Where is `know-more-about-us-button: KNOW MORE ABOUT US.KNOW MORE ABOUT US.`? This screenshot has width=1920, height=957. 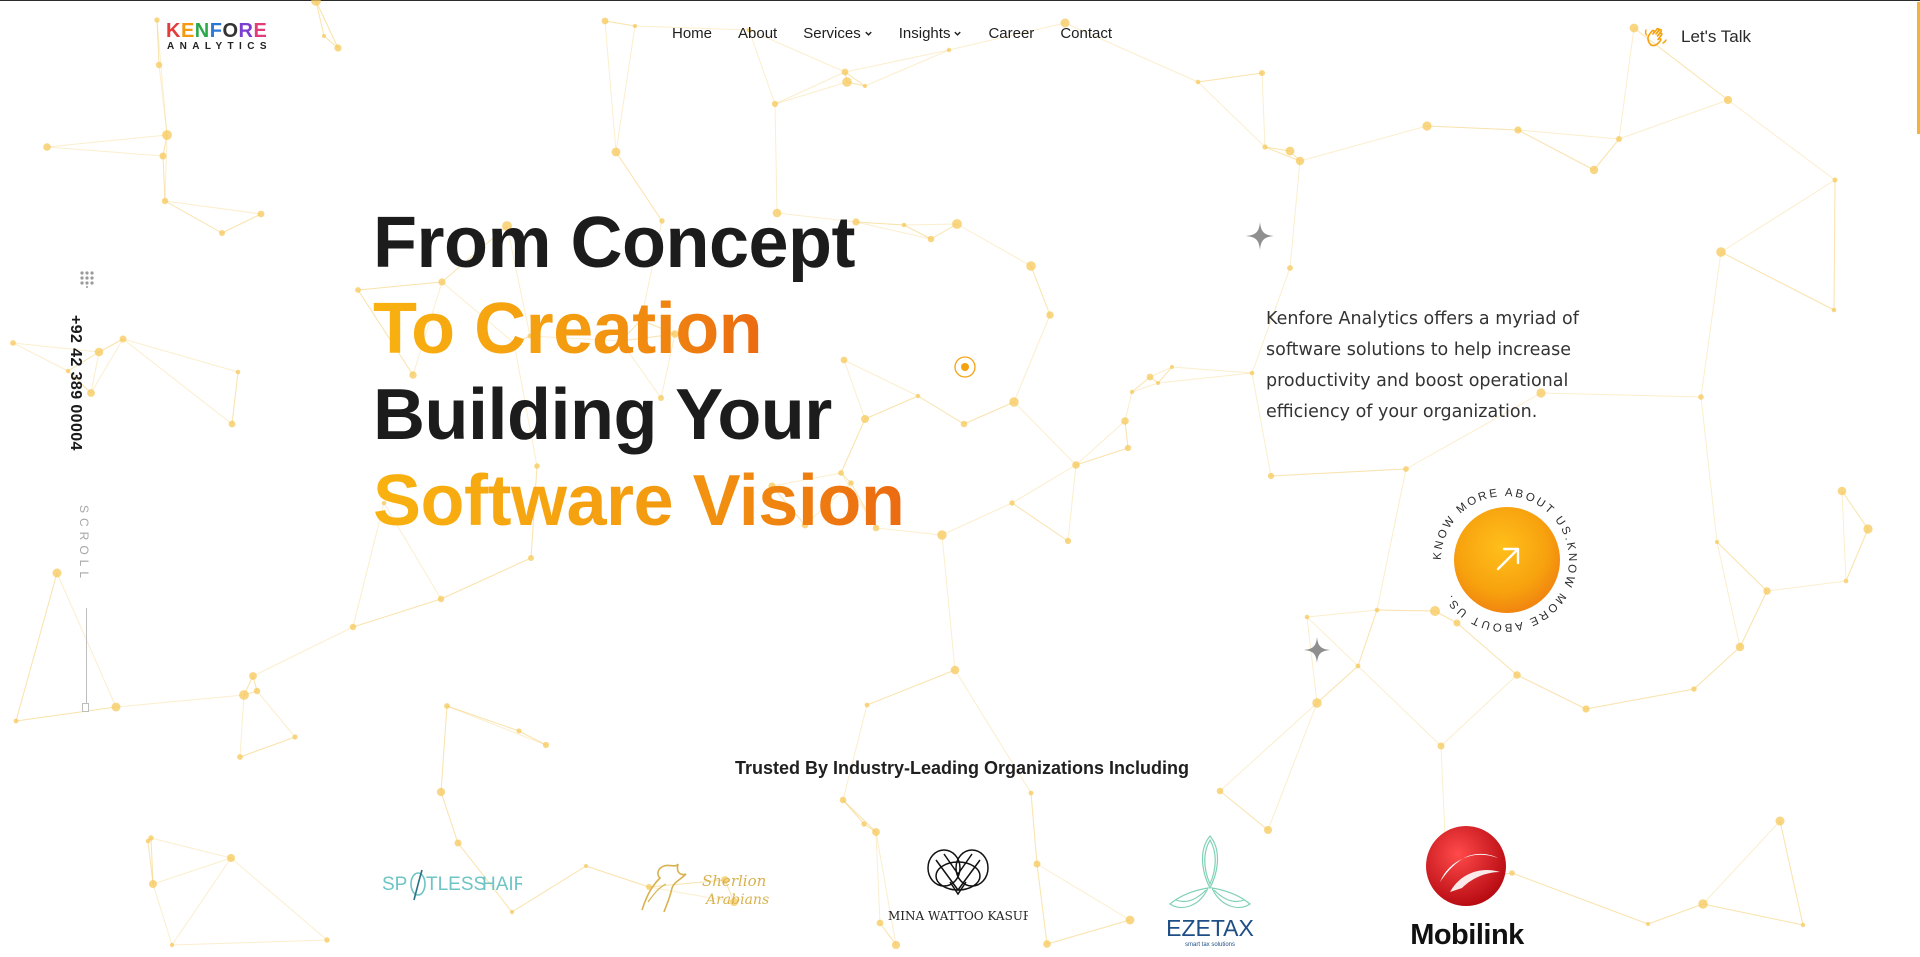
know-more-about-us-button: KNOW MORE ABOUT US.KNOW MORE ABOUT US. is located at coordinates (1505, 560).